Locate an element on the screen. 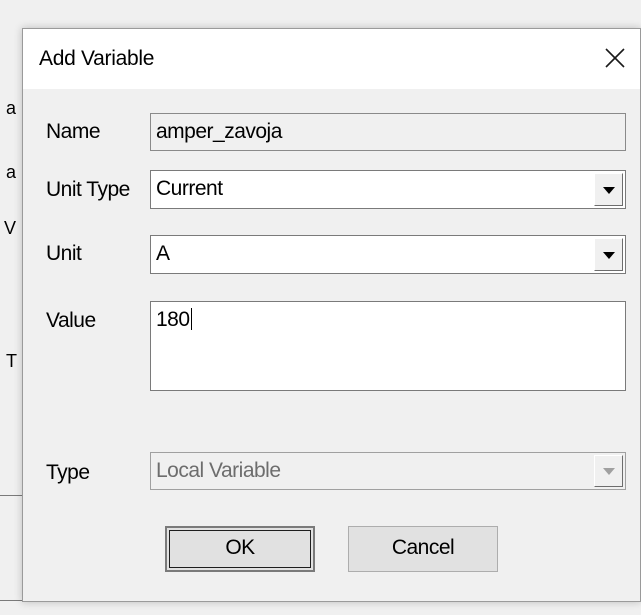 The image size is (641, 615). type-value: Local Variable is located at coordinates (218, 470).